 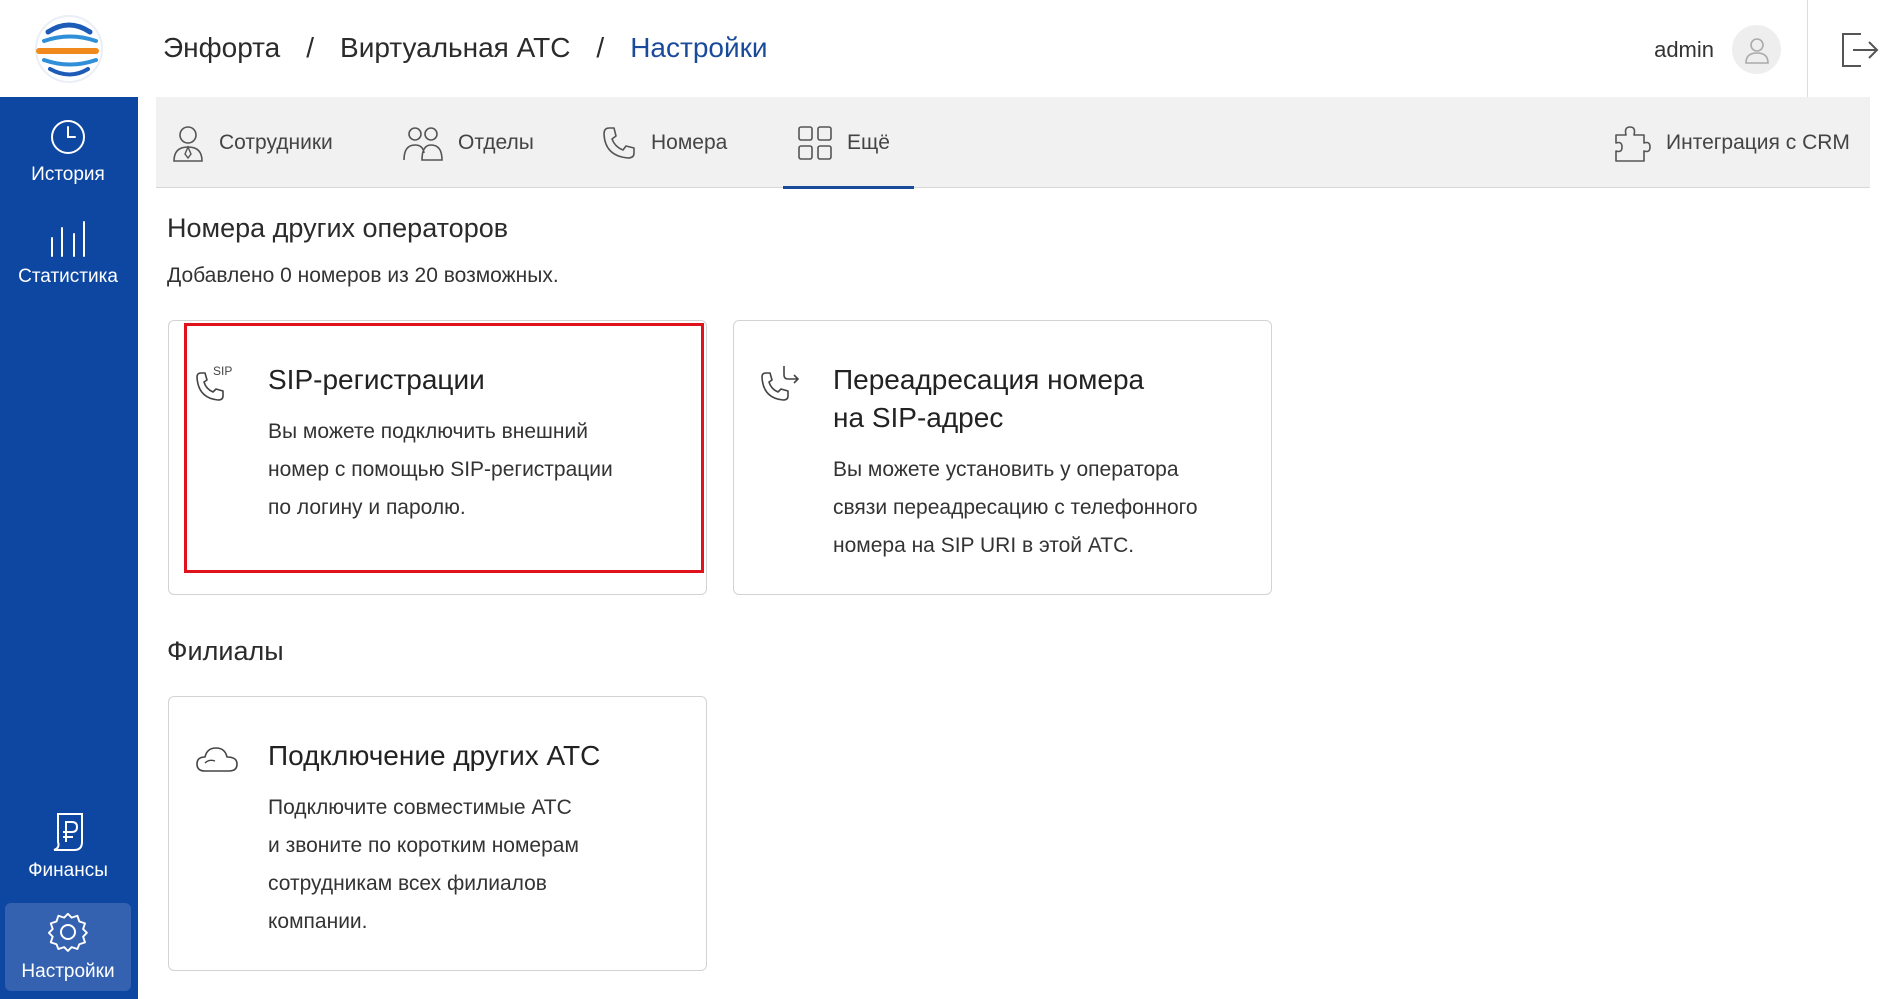 What do you see at coordinates (68, 855) in the screenshot?
I see `sidebar-item-finance: Финансы` at bounding box center [68, 855].